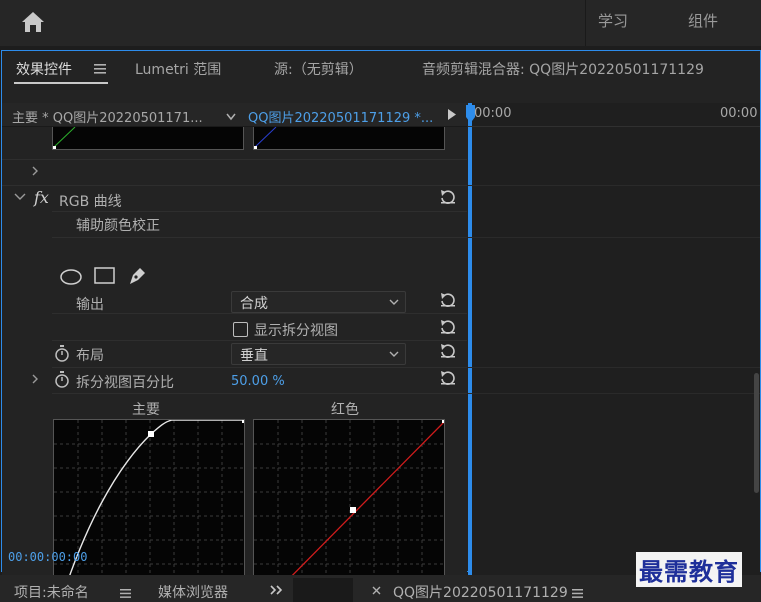 The width and height of the screenshot is (761, 602). I want to click on playhead-line, so click(470, 350).